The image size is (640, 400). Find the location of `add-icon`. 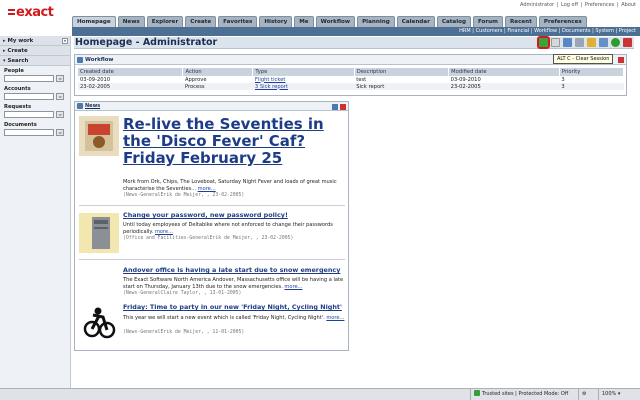

add-icon is located at coordinates (555, 42).